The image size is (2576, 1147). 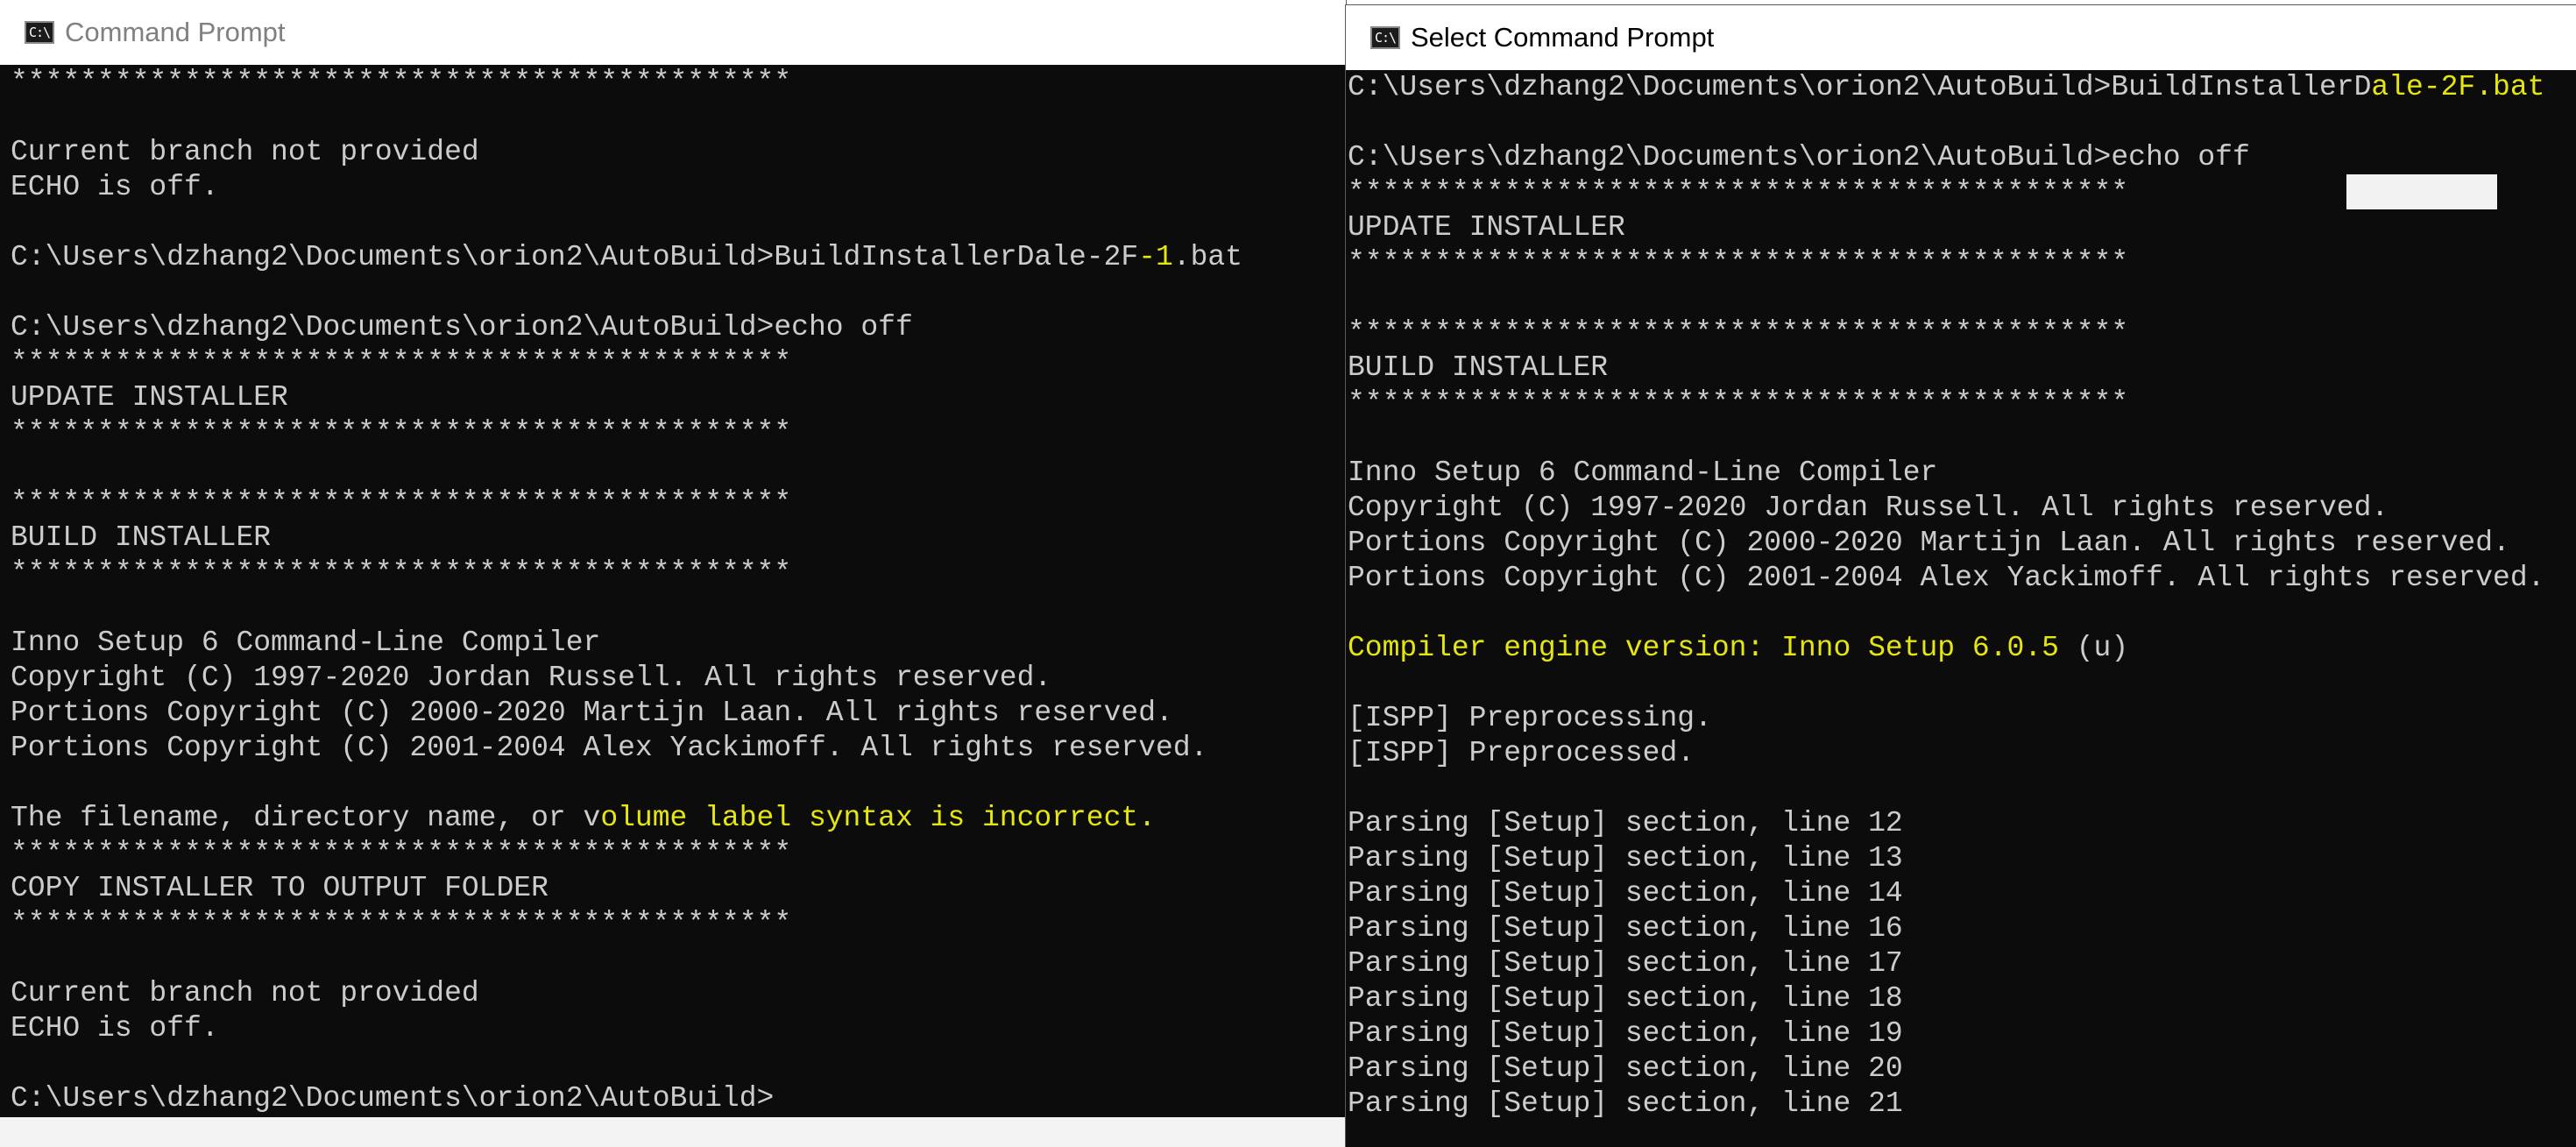 What do you see at coordinates (1625, 998) in the screenshot?
I see `console-line: Parsing [Setup] section, line 18` at bounding box center [1625, 998].